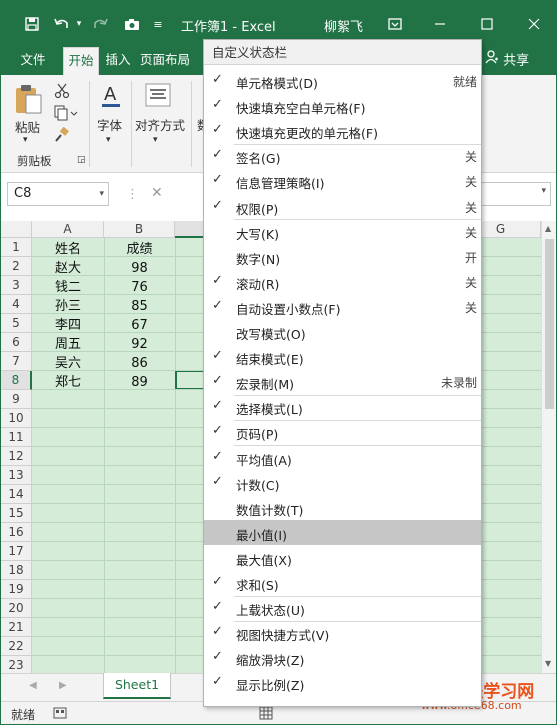 This screenshot has width=557, height=725. Describe the element at coordinates (16, 285) in the screenshot. I see `row-header-3: 3` at that location.